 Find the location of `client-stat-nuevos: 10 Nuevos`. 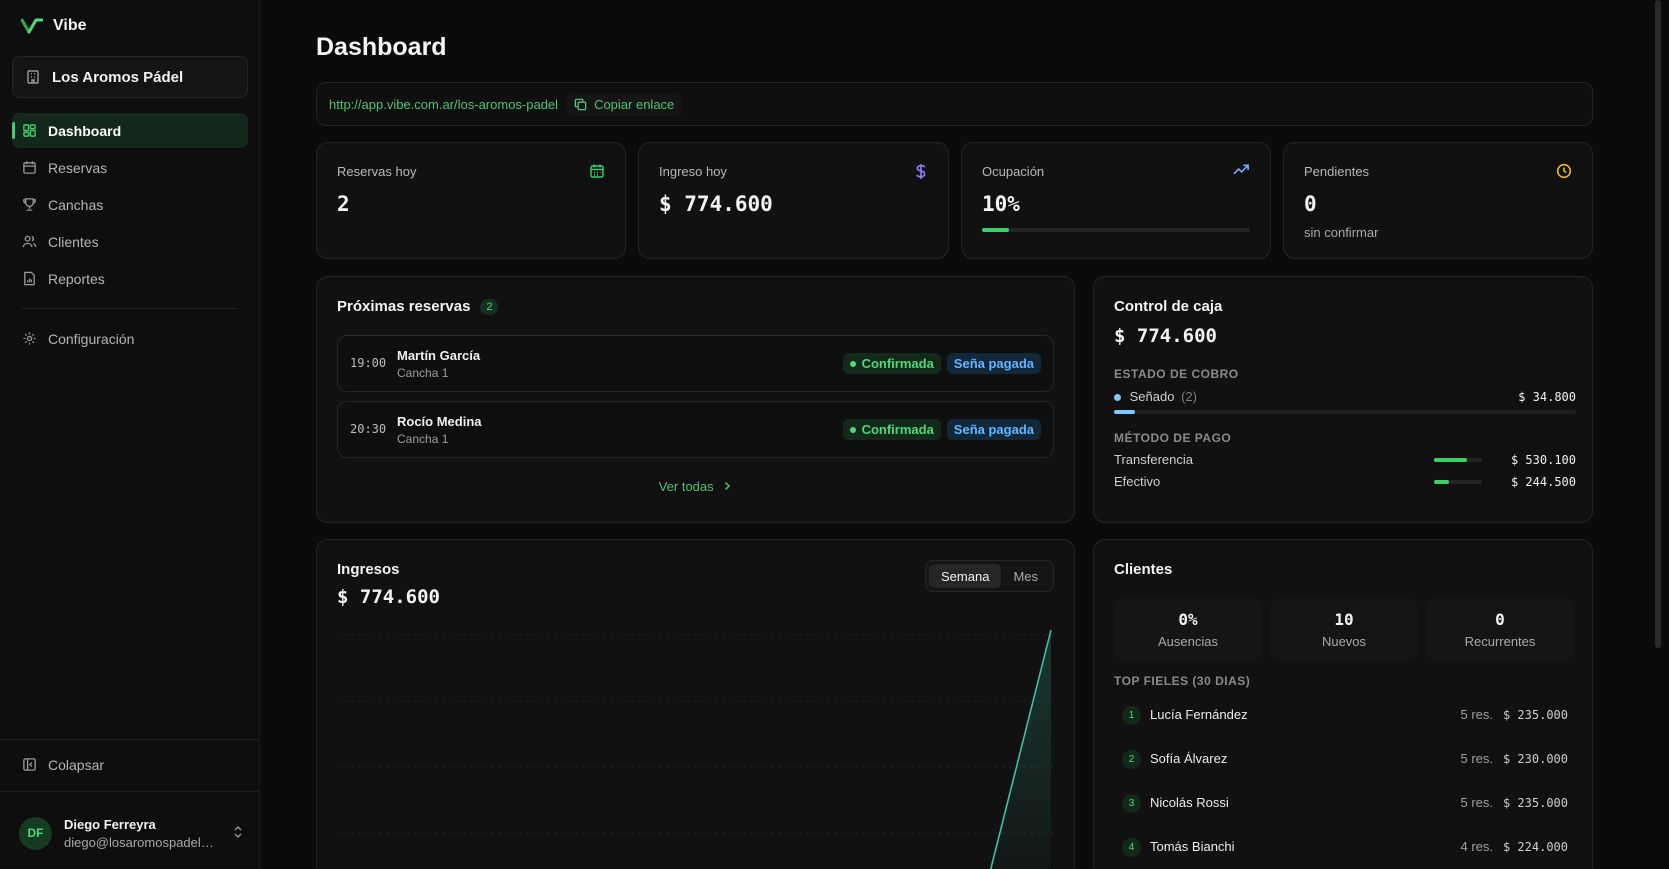

client-stat-nuevos: 10 Nuevos is located at coordinates (1344, 629).